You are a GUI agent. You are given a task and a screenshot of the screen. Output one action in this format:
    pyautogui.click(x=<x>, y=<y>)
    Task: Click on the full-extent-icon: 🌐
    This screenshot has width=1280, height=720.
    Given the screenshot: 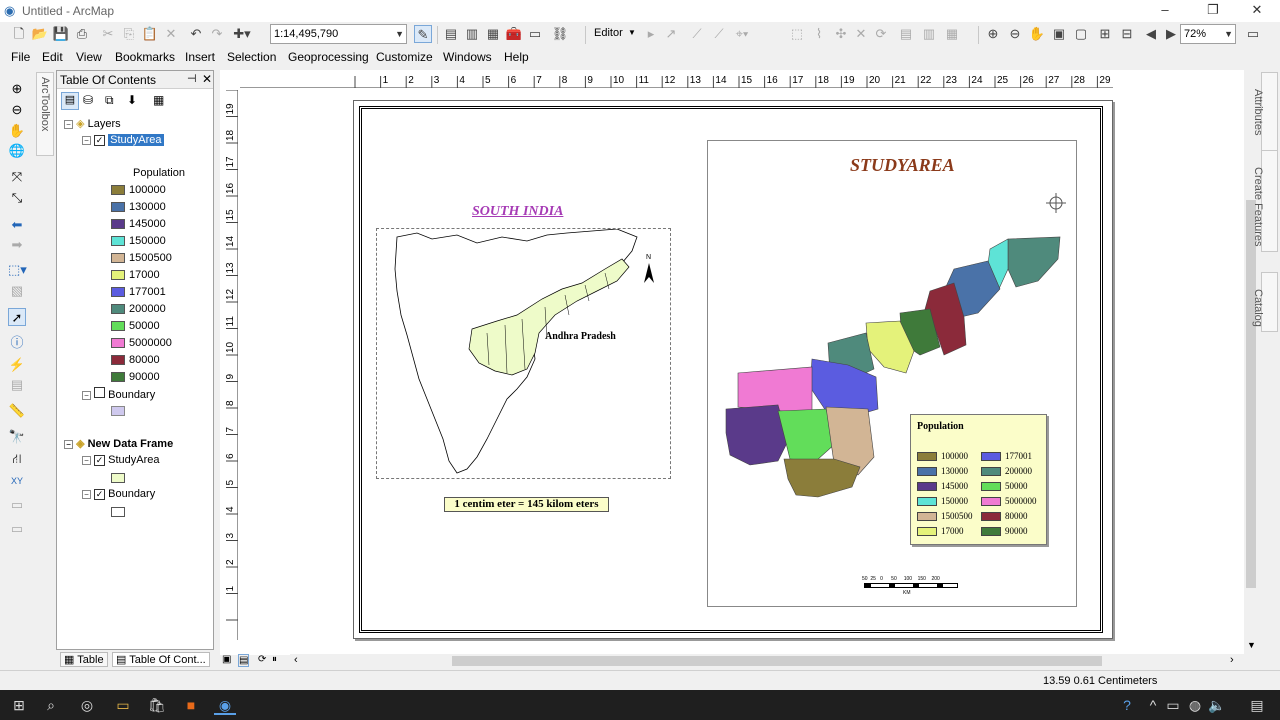 What is the action you would take?
    pyautogui.click(x=17, y=151)
    